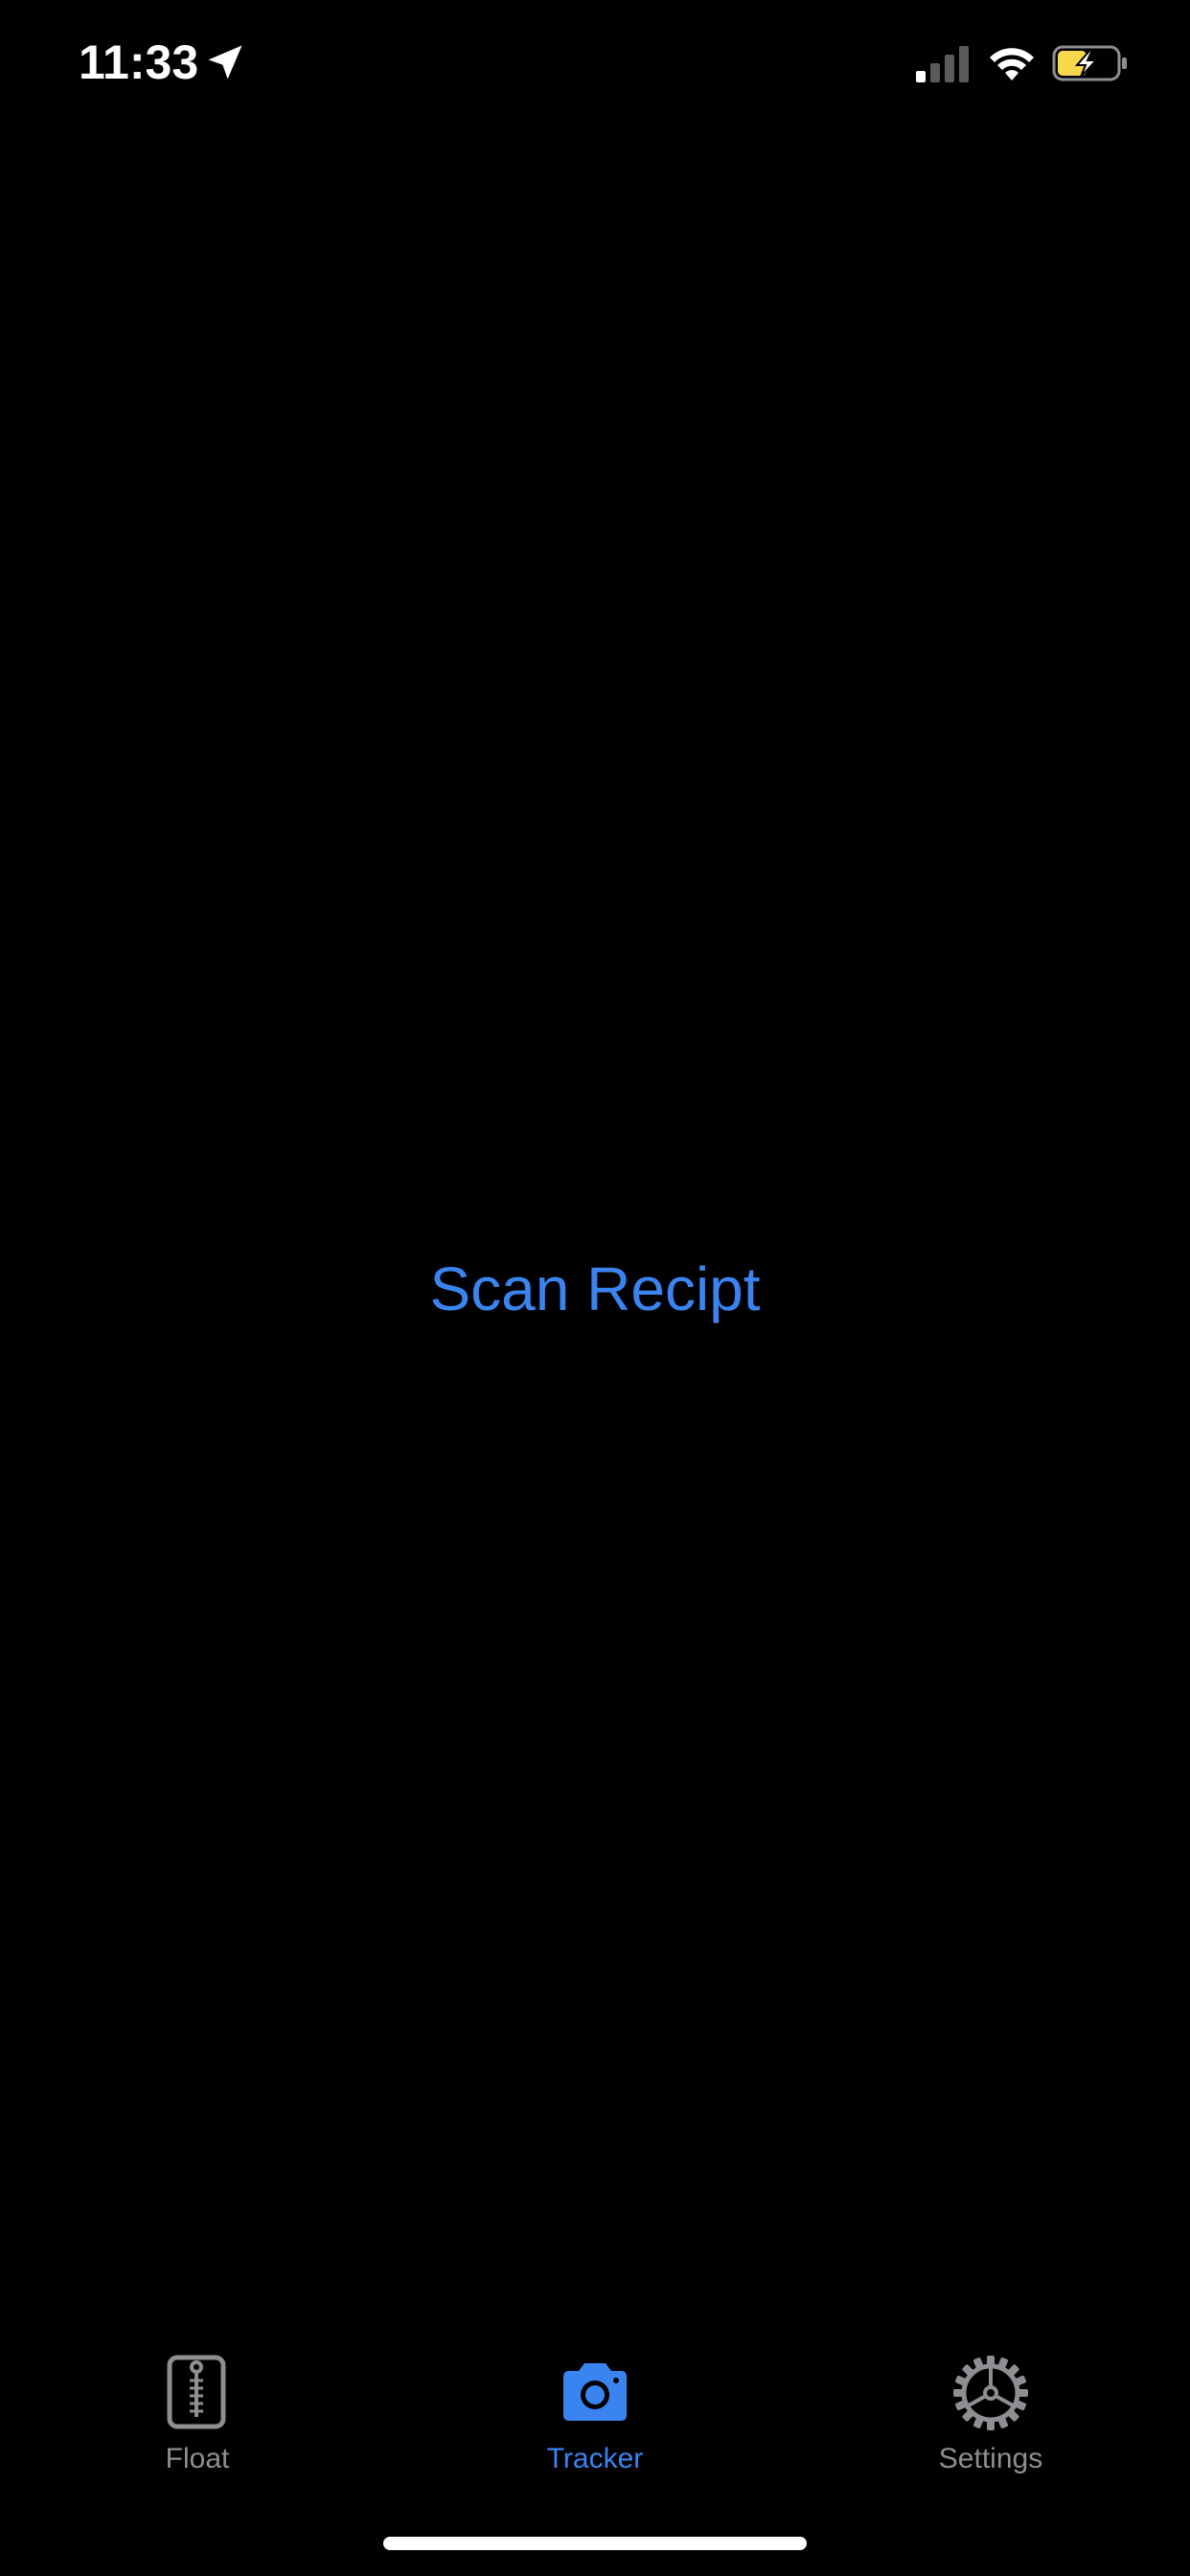 The height and width of the screenshot is (2576, 1190). Describe the element at coordinates (595, 2458) in the screenshot. I see `tab-tracker-label: Tracker` at that location.